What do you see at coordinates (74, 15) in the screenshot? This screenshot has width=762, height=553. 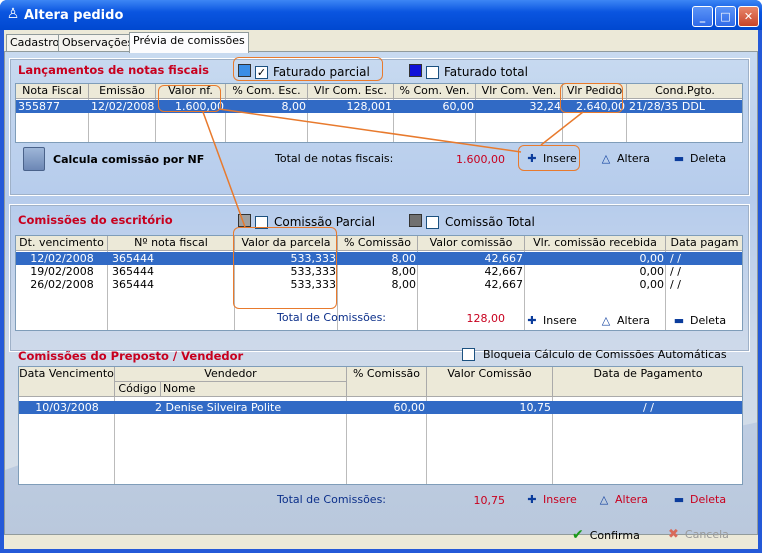 I see `window-title: Altera pedido` at bounding box center [74, 15].